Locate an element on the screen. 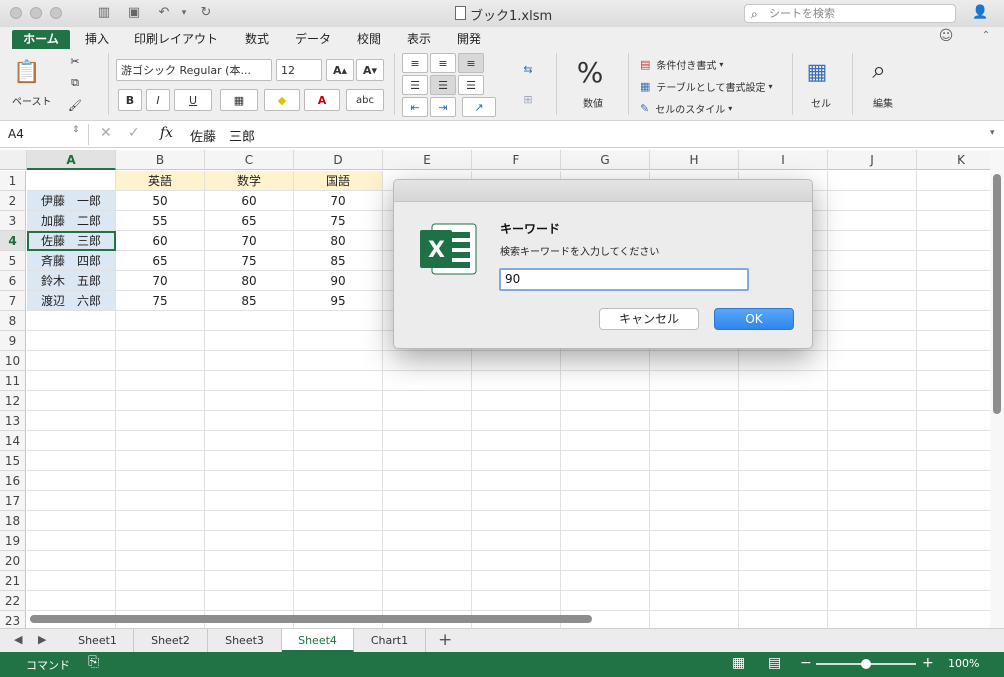 The image size is (1004, 677). redo-icon: ↻ is located at coordinates (206, 13).